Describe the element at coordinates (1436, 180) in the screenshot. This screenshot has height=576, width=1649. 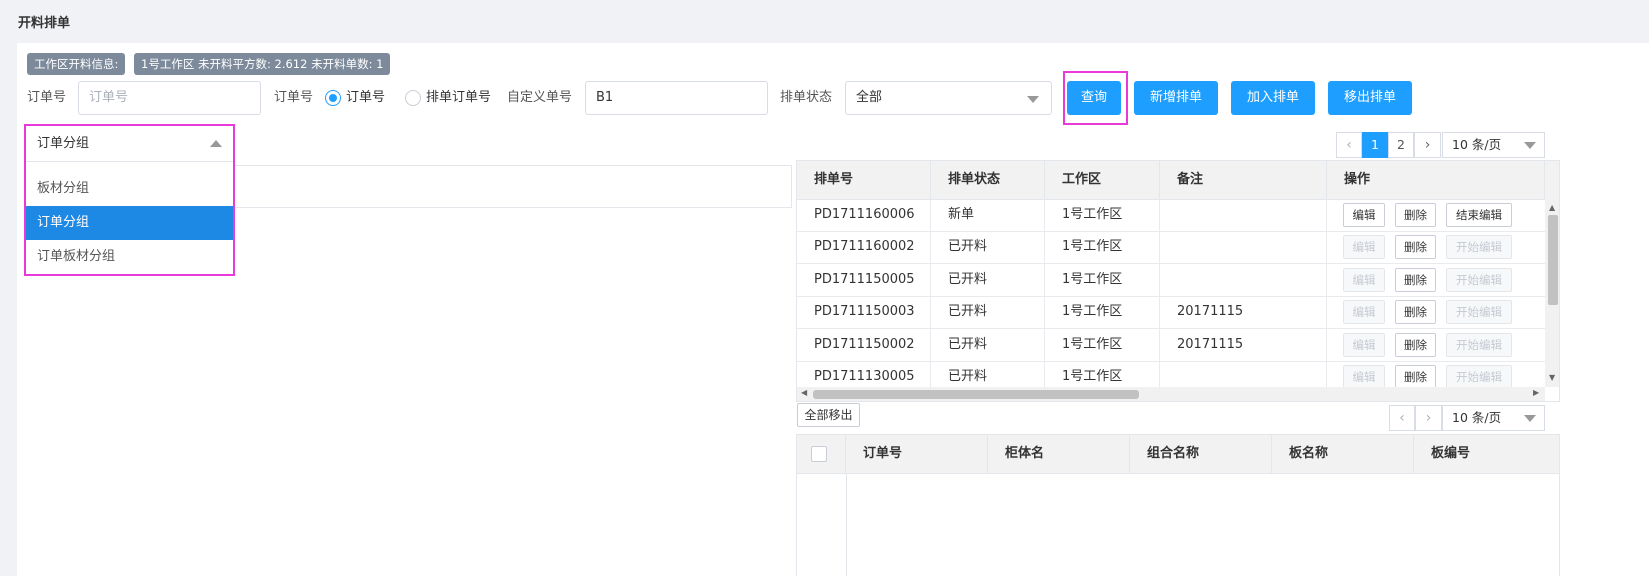
I see `col-actions: 操作` at that location.